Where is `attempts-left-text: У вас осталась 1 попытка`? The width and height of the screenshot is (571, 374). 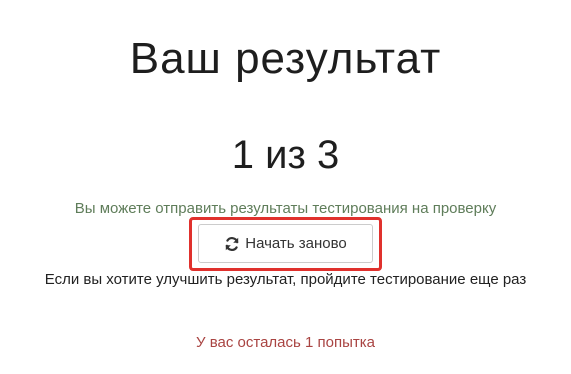 attempts-left-text: У вас осталась 1 попытка is located at coordinates (285, 342).